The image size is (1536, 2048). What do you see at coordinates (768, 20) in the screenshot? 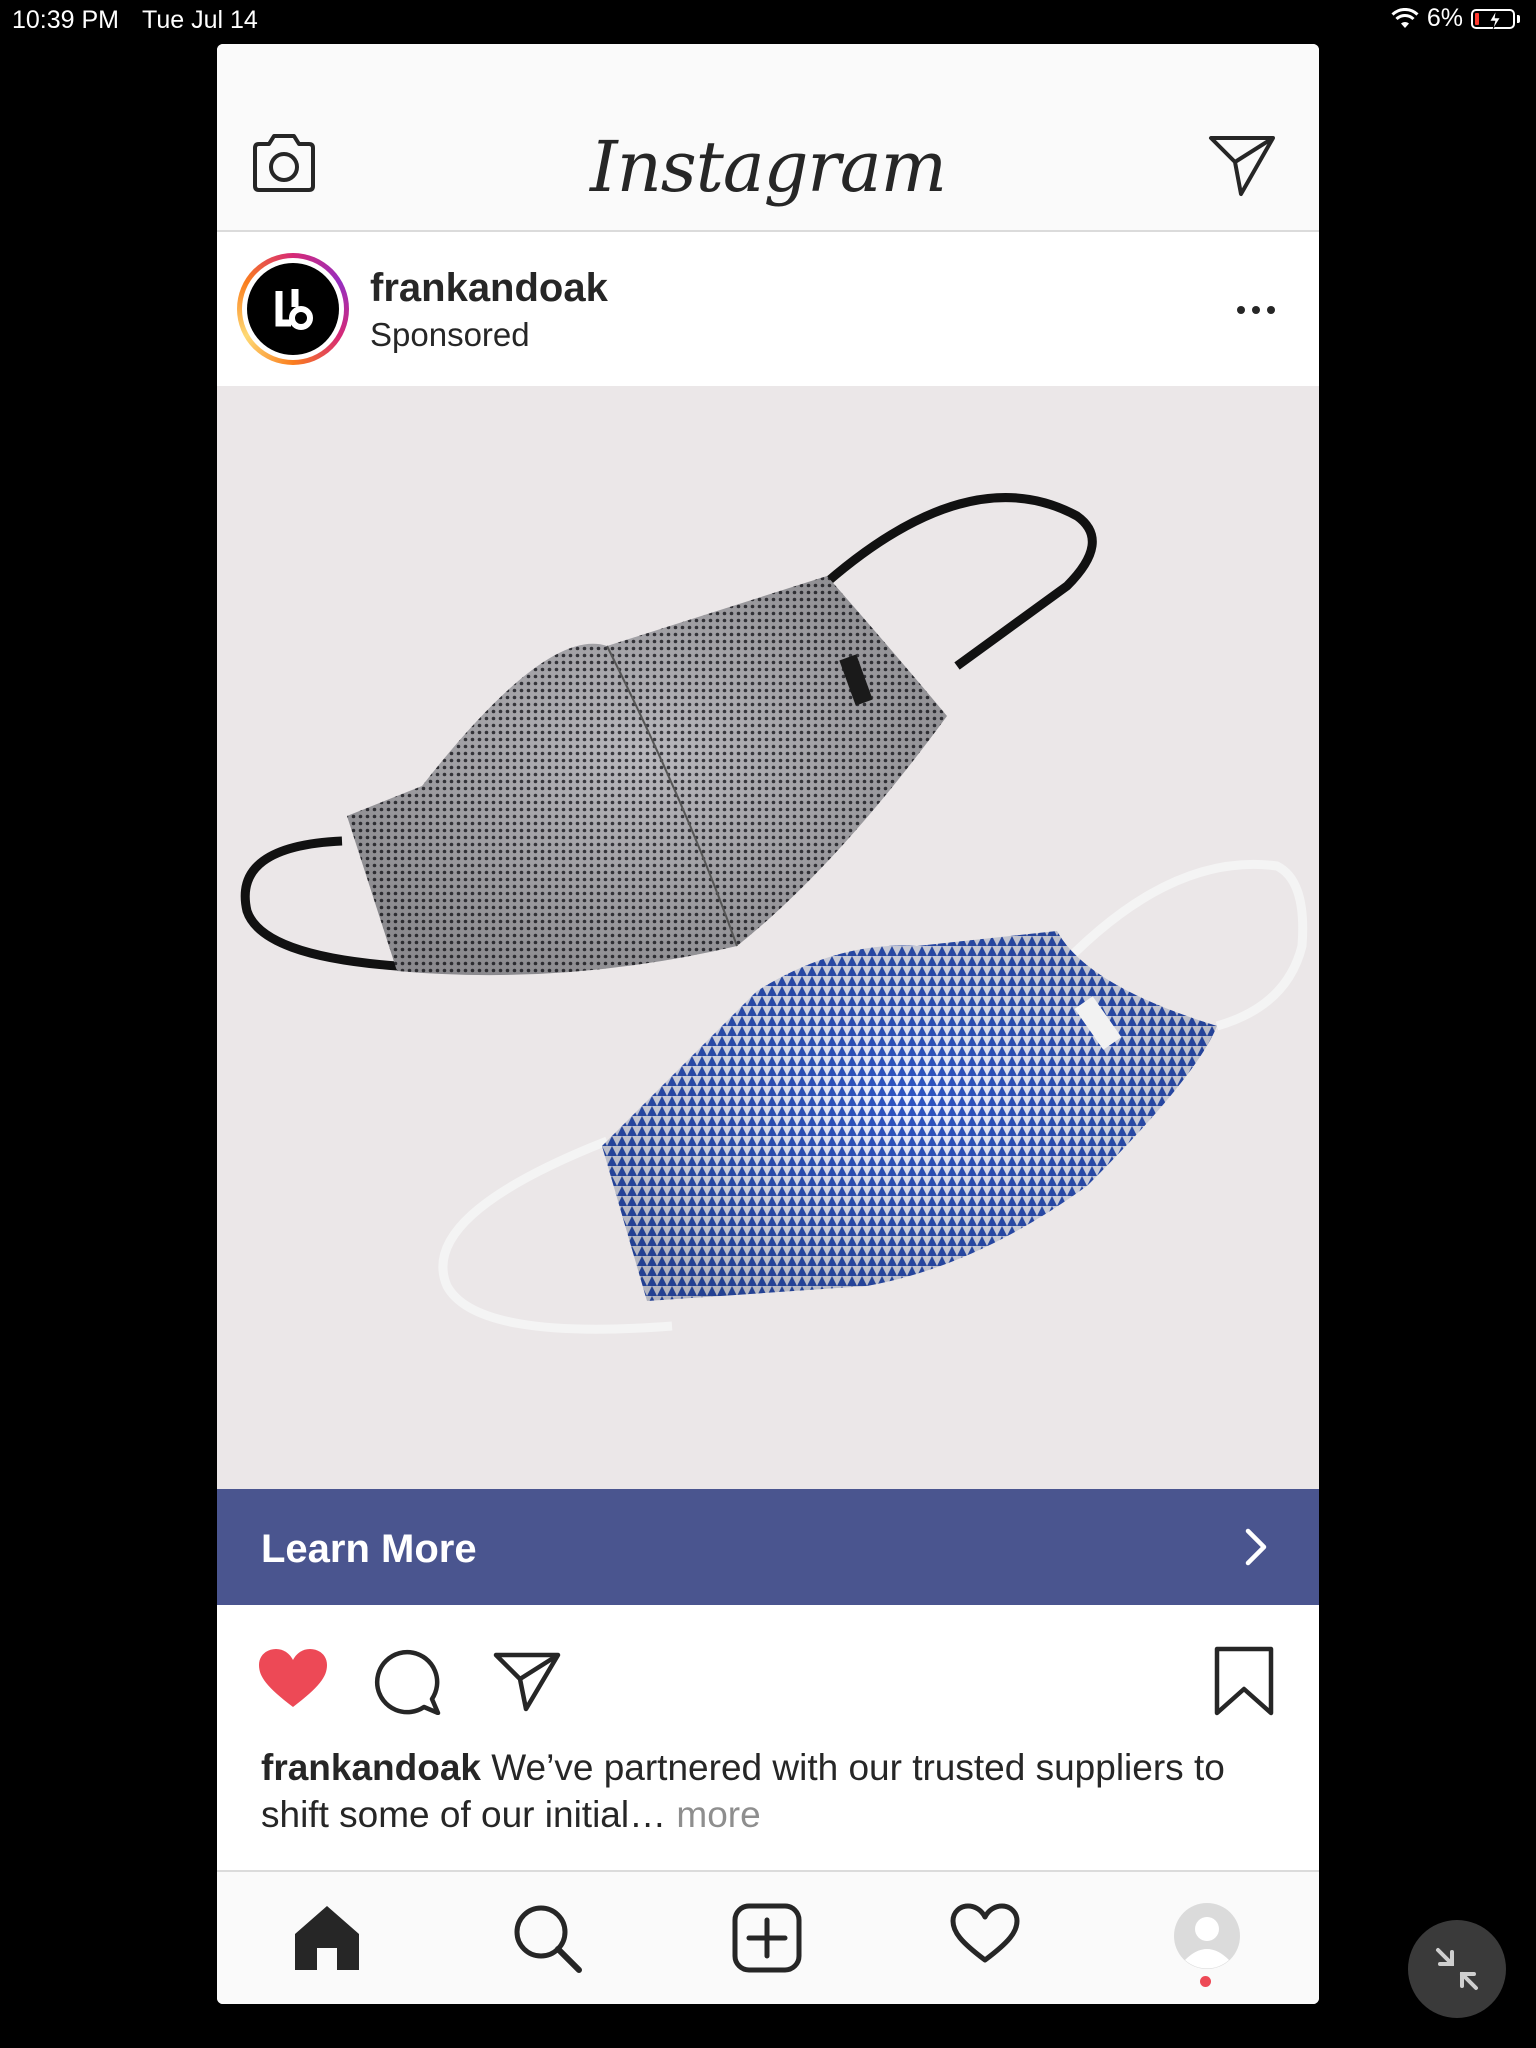
I see `status-bar: 10:39 PM Tue Jul 14 6%` at bounding box center [768, 20].